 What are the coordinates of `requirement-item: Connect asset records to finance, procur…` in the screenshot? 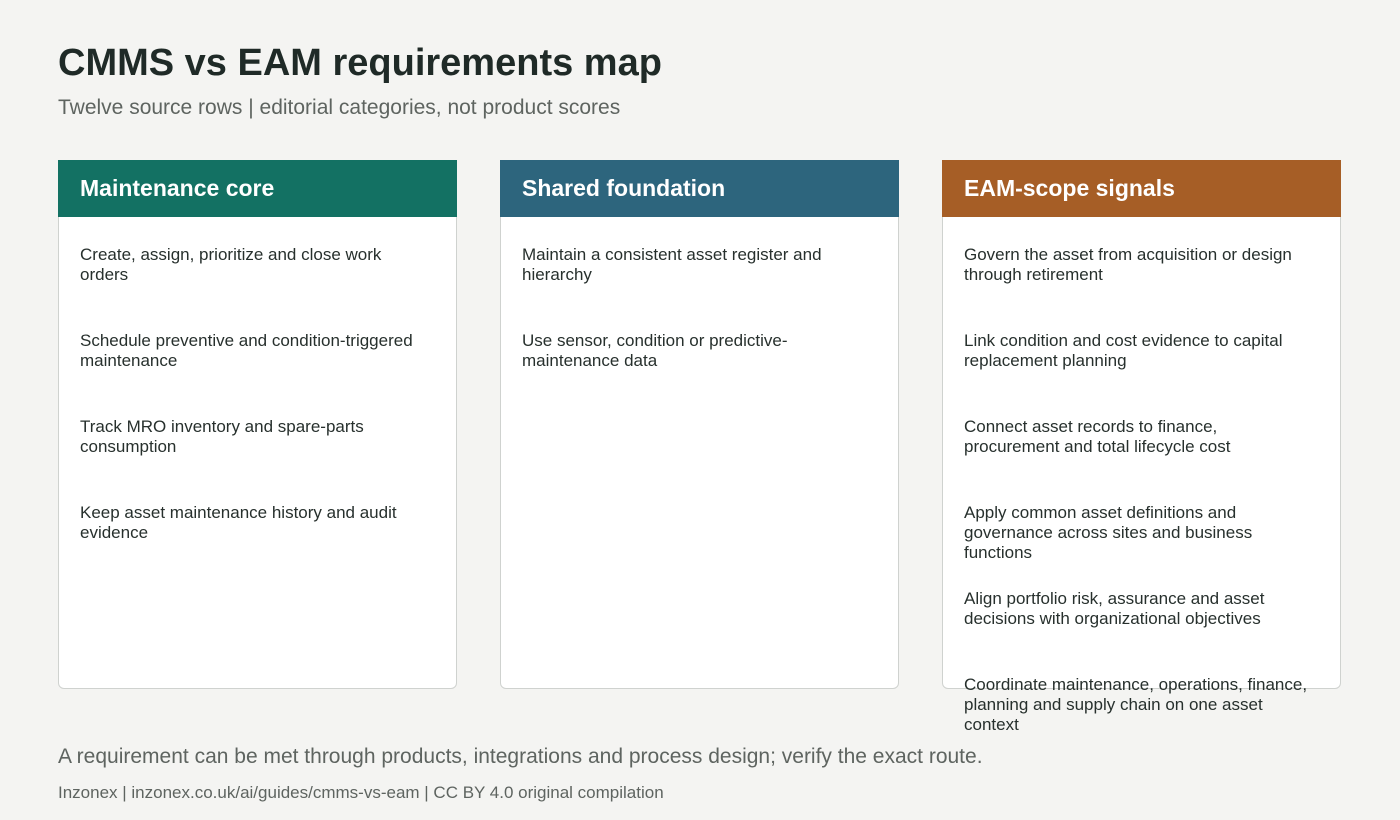 It's located at (1097, 436).